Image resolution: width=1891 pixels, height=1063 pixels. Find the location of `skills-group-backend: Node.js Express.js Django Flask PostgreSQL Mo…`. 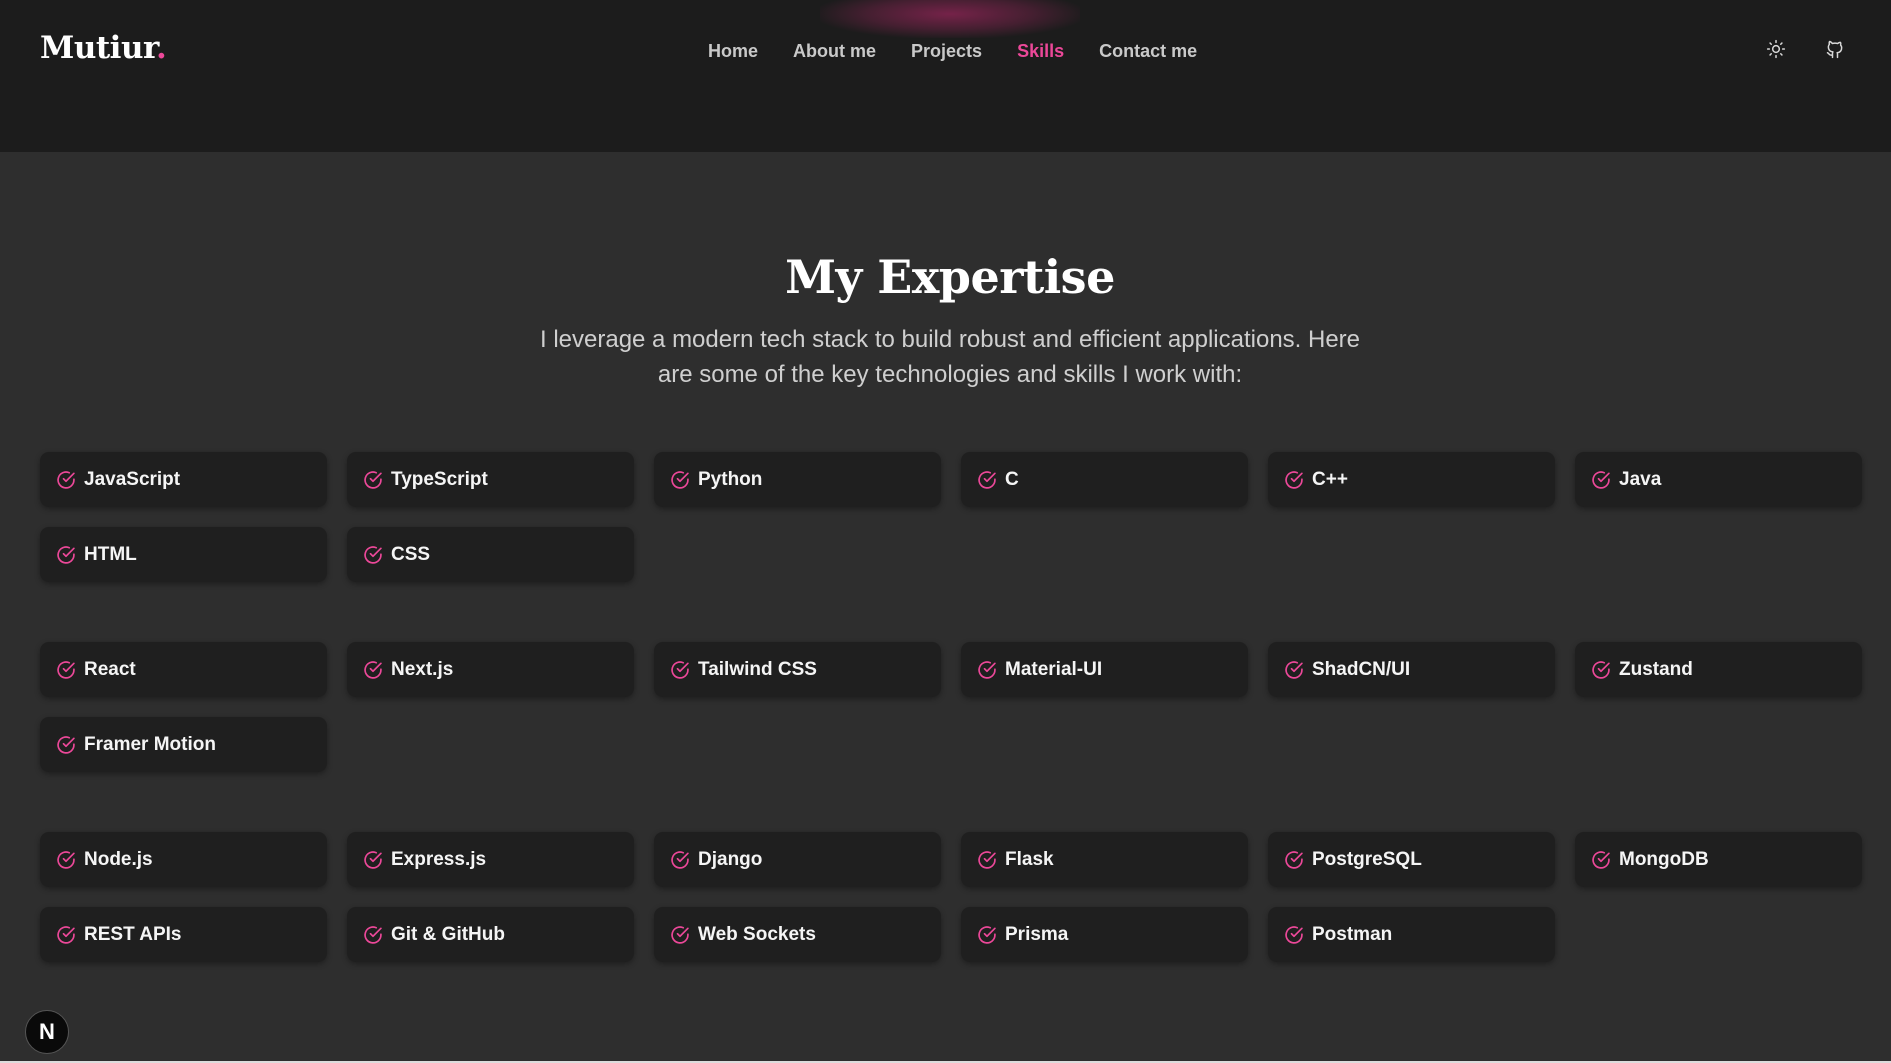

skills-group-backend: Node.js Express.js Django Flask PostgreSQL Mo… is located at coordinates (951, 897).